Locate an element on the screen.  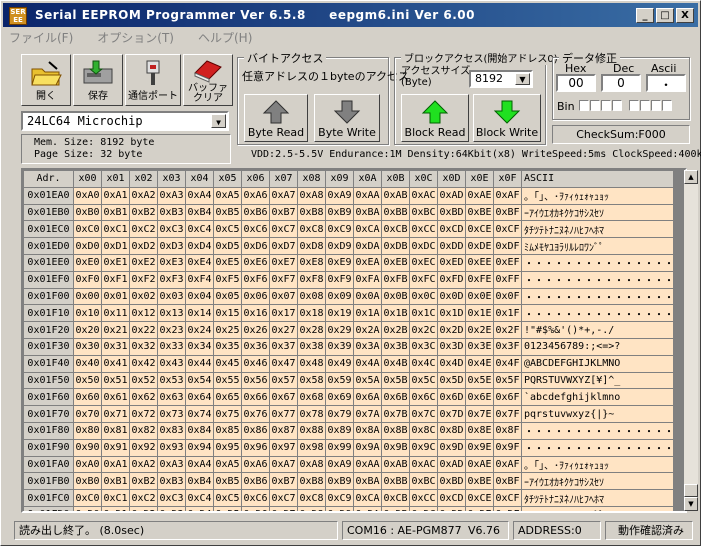
byte-cell: 0x43 is located at coordinates (171, 363).